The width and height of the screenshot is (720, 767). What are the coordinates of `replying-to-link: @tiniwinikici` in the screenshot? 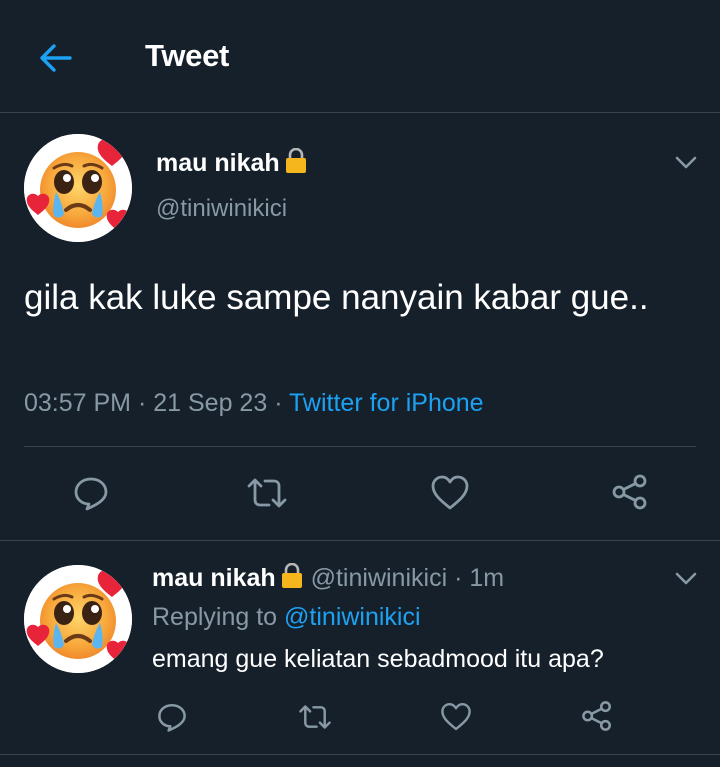 It's located at (352, 617).